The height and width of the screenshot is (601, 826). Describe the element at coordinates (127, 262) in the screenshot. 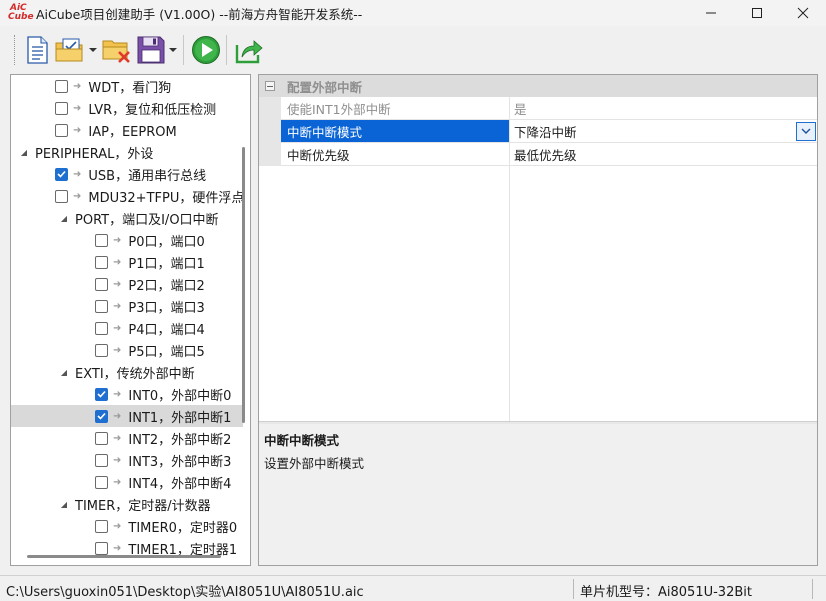

I see `tree-item: ➜ P1口，端口1` at that location.